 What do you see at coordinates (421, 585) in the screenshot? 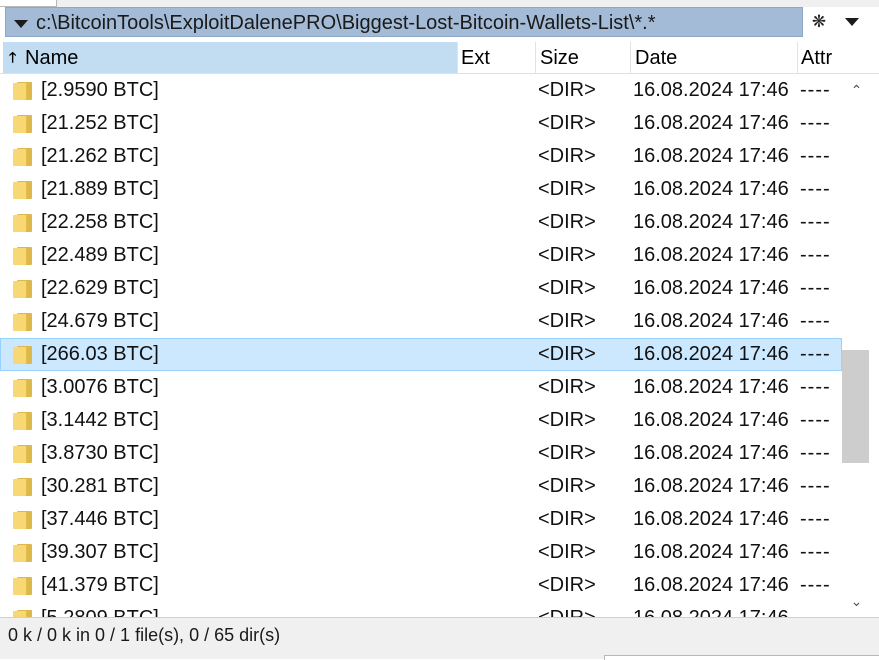
I see `list-item: [41.379 BTC] <DIR> 16.08.2024 17:46 ----` at bounding box center [421, 585].